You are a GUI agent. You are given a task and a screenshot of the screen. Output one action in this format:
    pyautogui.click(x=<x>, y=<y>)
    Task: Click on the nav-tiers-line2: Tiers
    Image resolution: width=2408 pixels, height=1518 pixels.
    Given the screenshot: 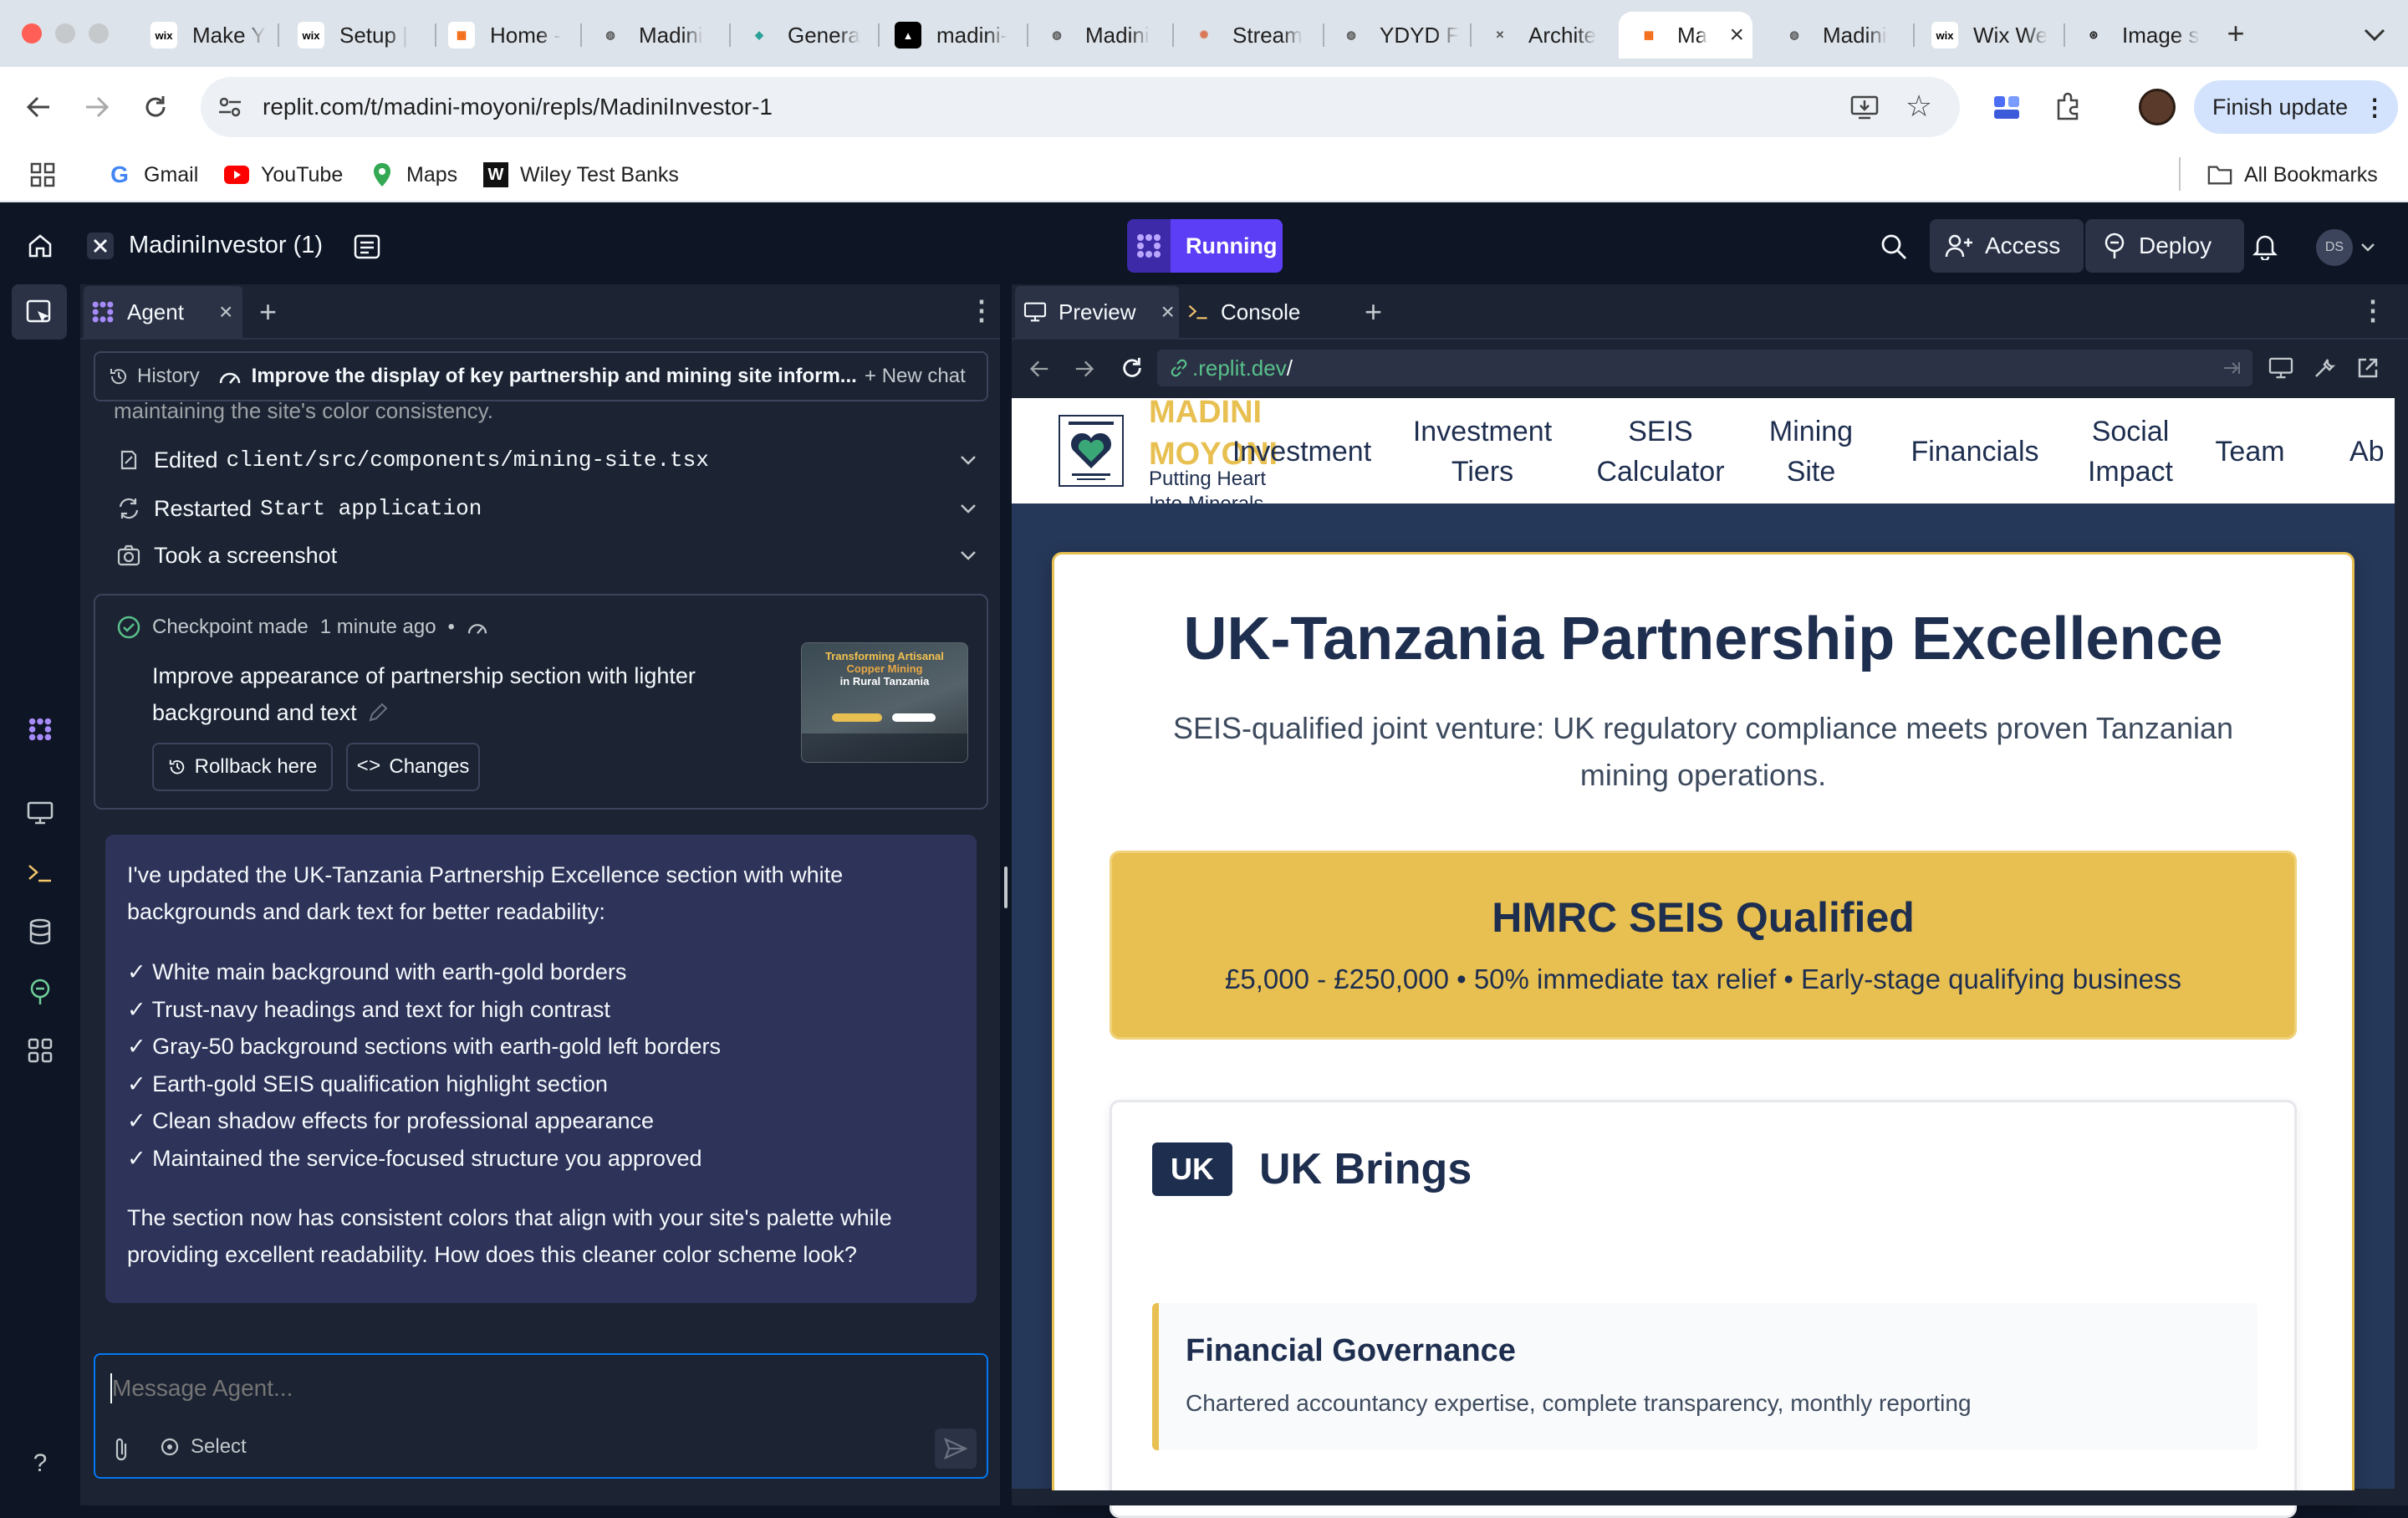 What is the action you would take?
    pyautogui.click(x=1482, y=472)
    